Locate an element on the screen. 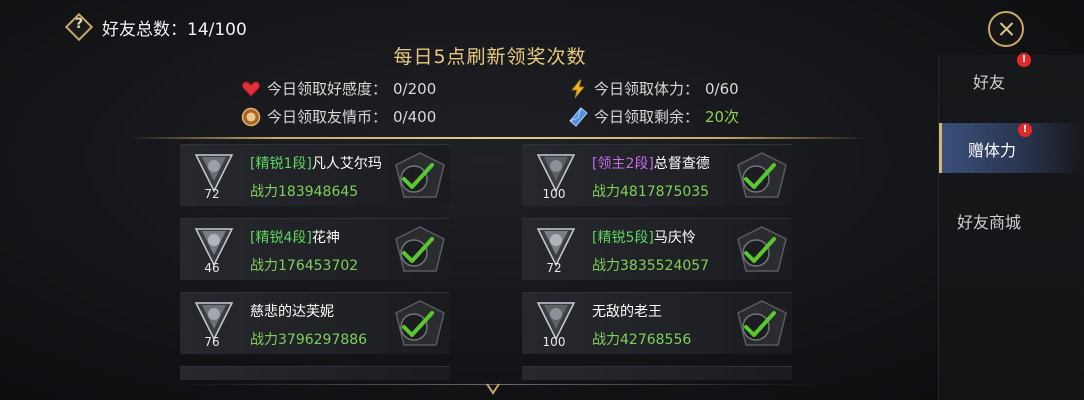 The height and width of the screenshot is (400, 1084). divider is located at coordinates (498, 138).